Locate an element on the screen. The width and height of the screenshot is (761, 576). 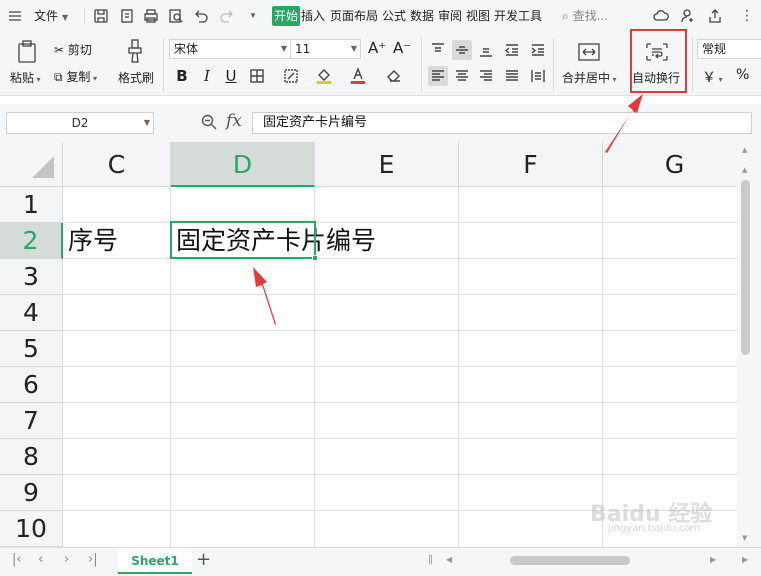
print-preview-icon is located at coordinates (176, 16).